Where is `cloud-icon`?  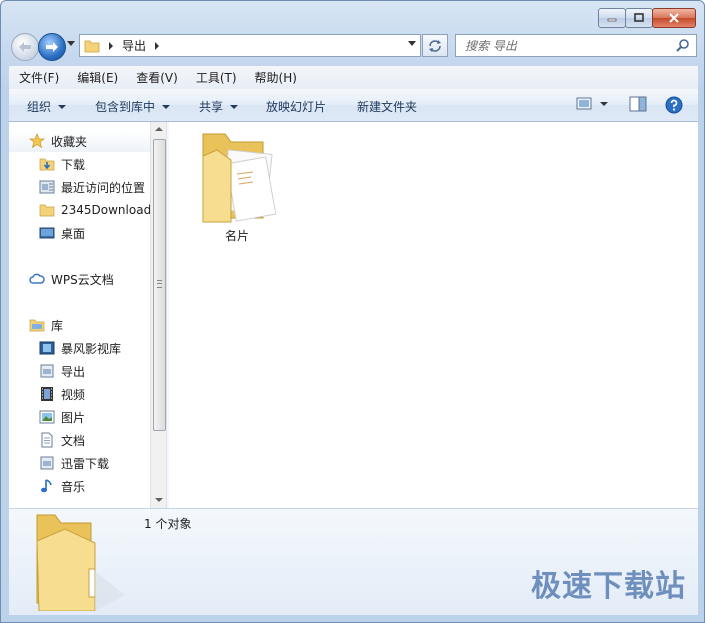
cloud-icon is located at coordinates (37, 278).